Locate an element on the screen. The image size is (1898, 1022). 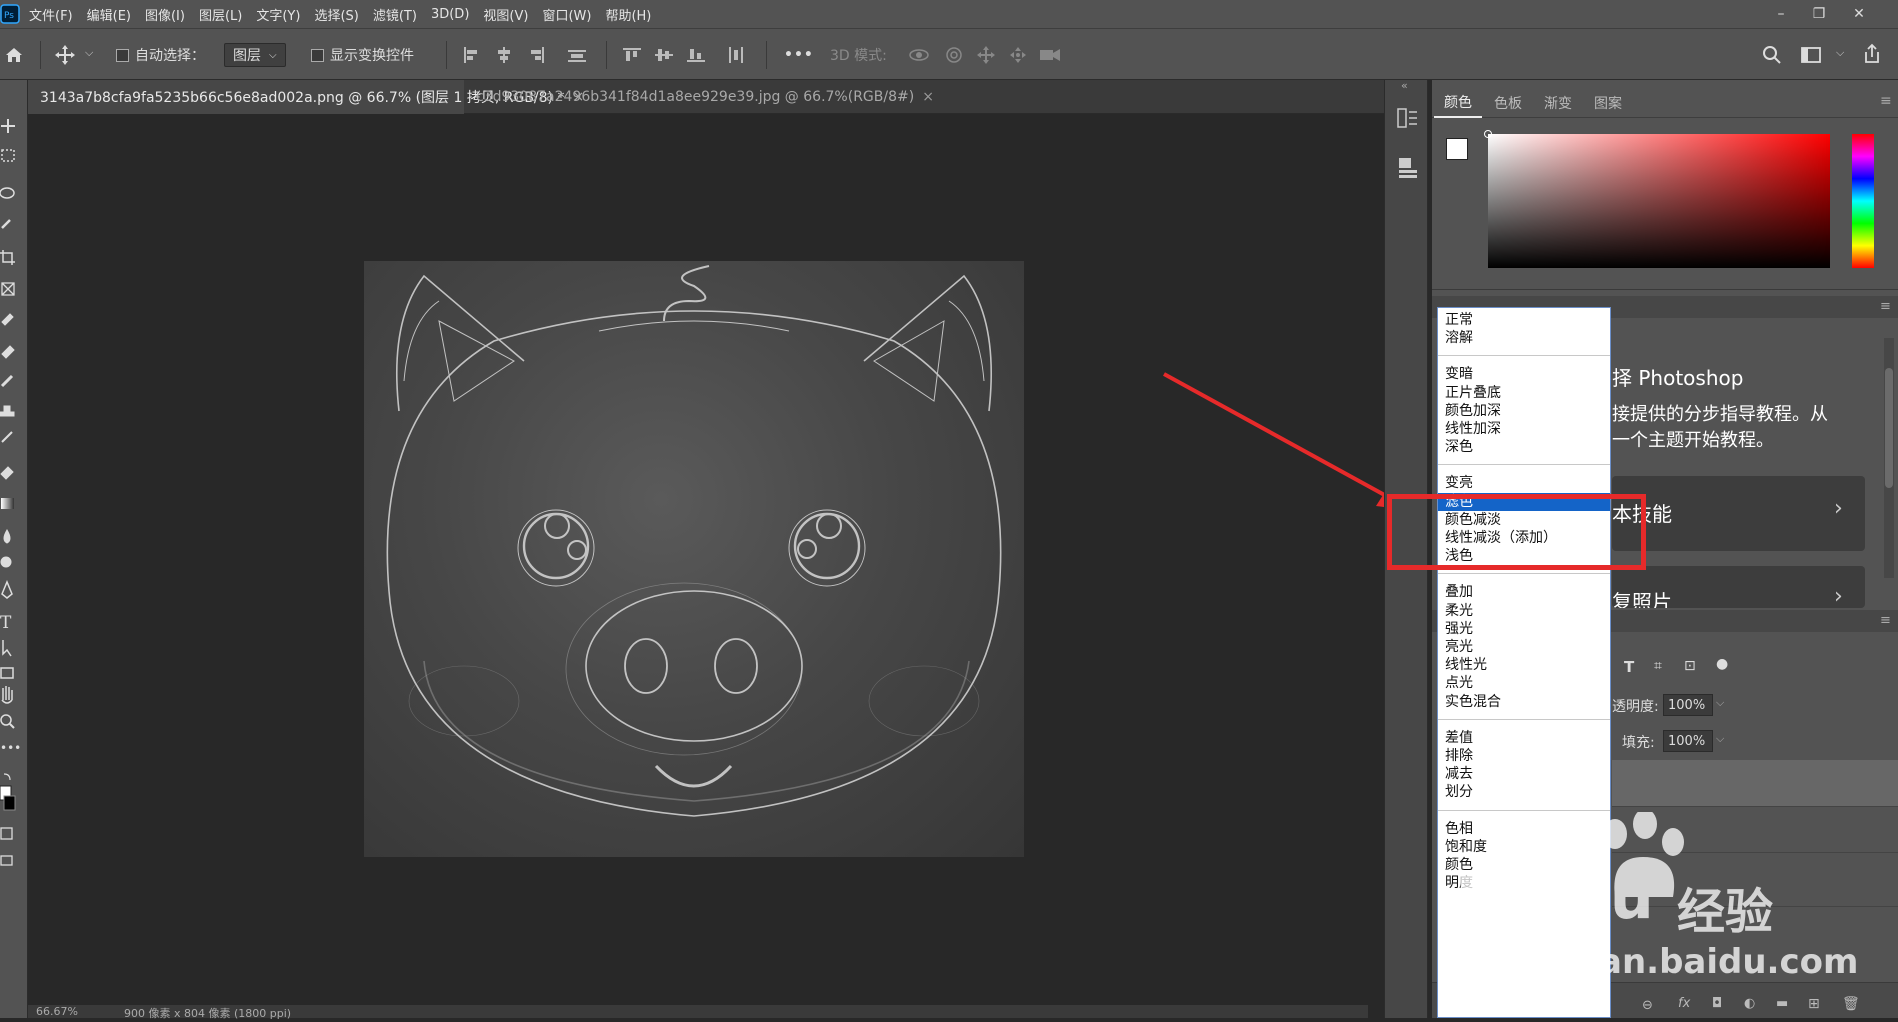
color-picker-cursor is located at coordinates (1488, 134).